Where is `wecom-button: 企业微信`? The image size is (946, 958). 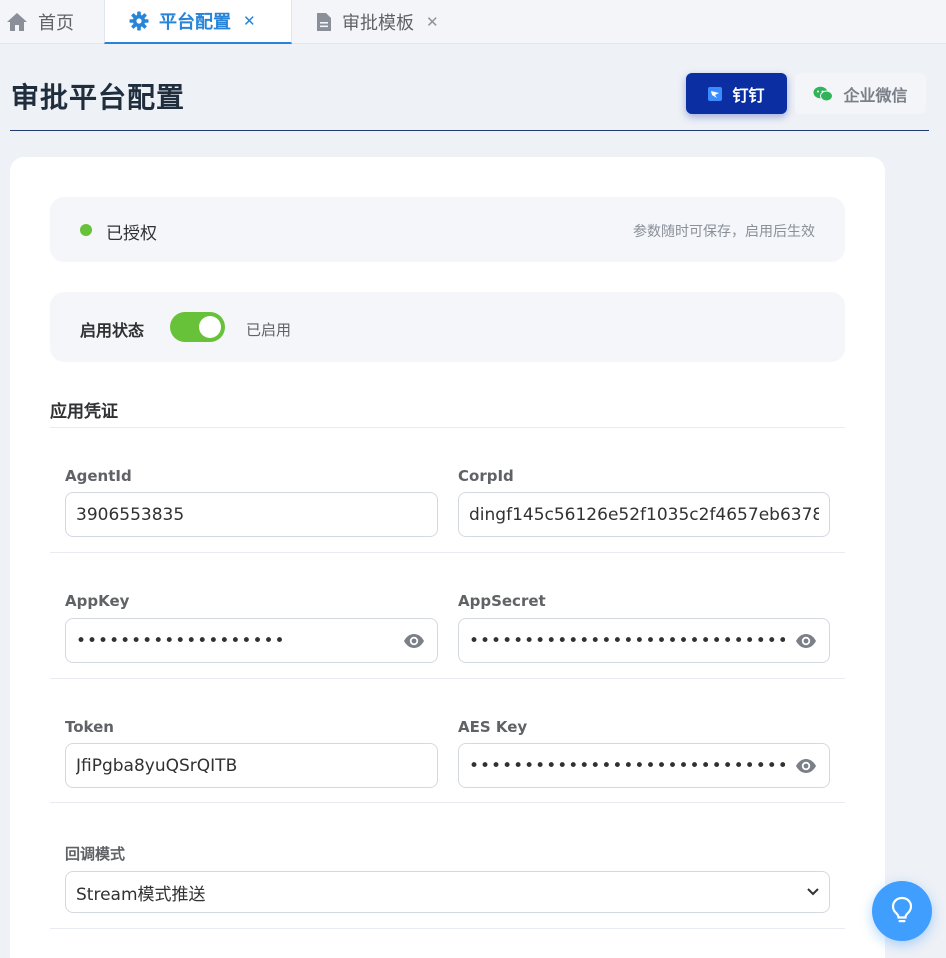 wecom-button: 企业微信 is located at coordinates (860, 93).